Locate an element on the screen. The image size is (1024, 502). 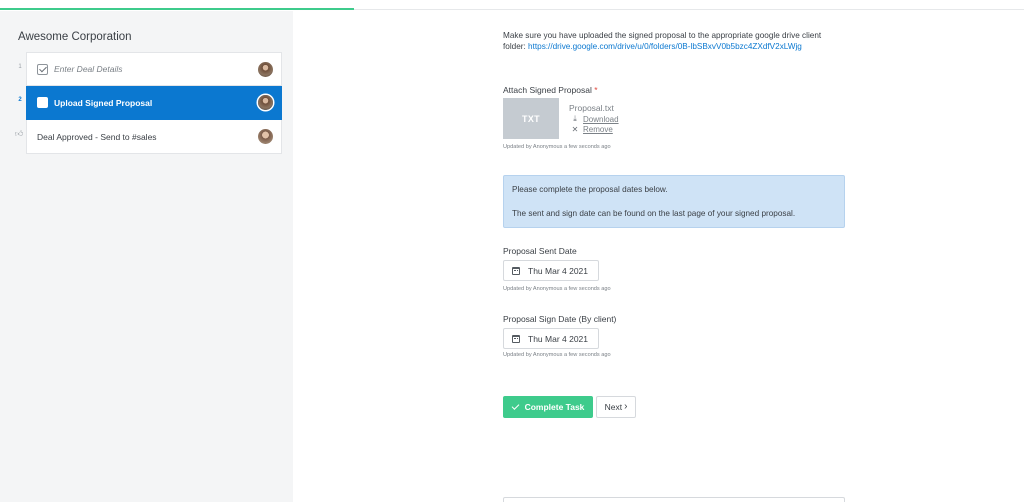
remove-label: Remove is located at coordinates (598, 129).